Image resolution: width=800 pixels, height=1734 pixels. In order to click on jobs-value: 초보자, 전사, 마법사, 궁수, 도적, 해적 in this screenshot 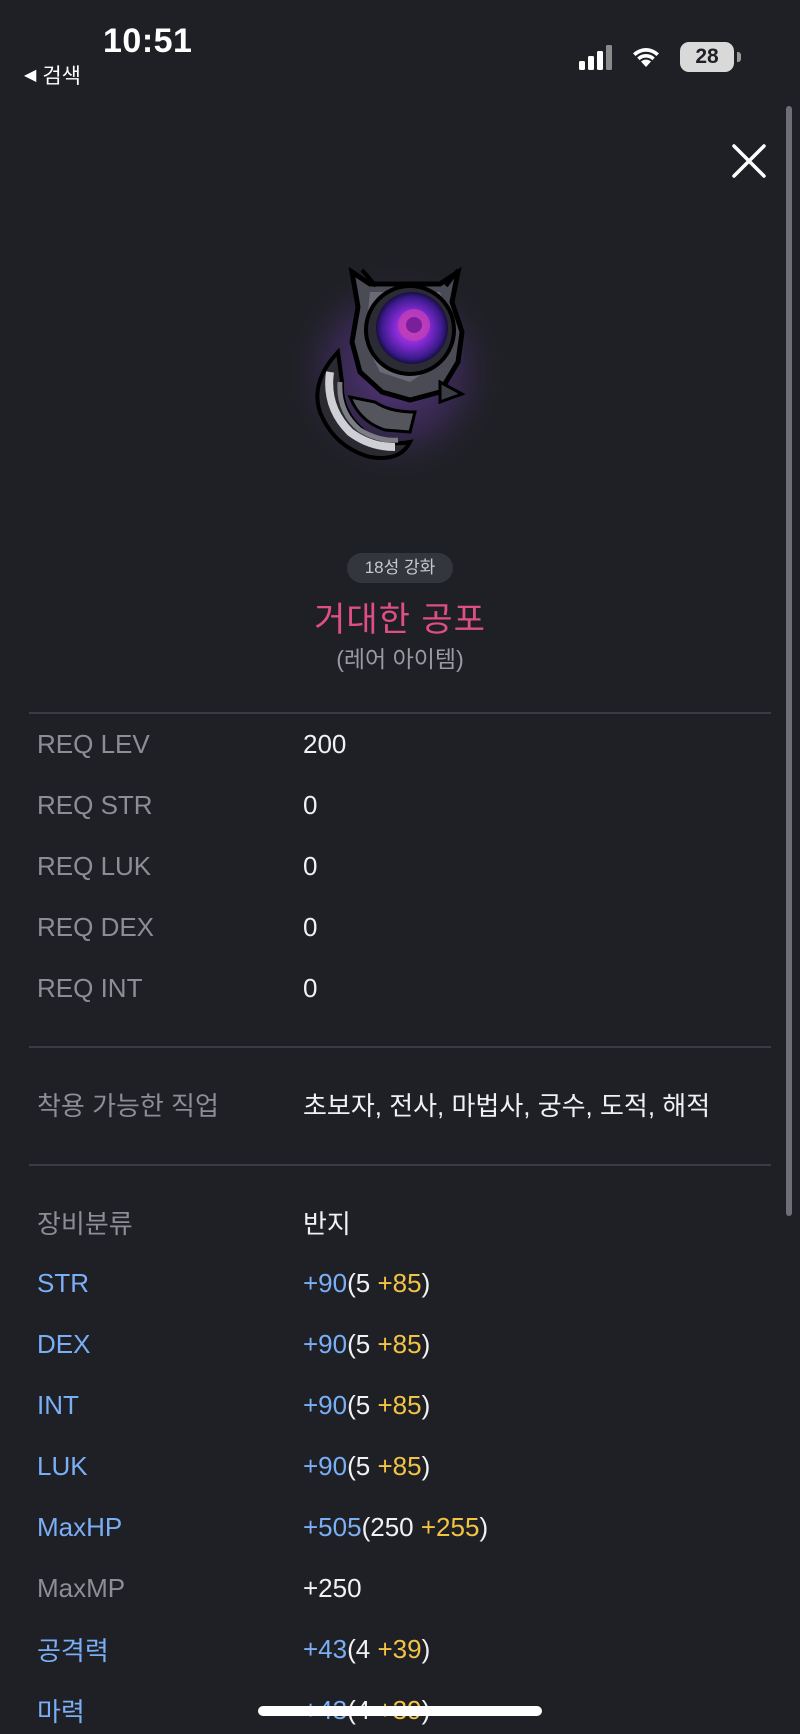, I will do `click(507, 1105)`.